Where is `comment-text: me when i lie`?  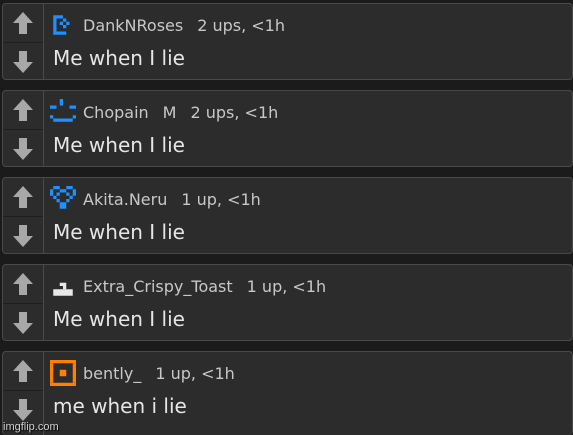
comment-text: me when i lie is located at coordinates (120, 406).